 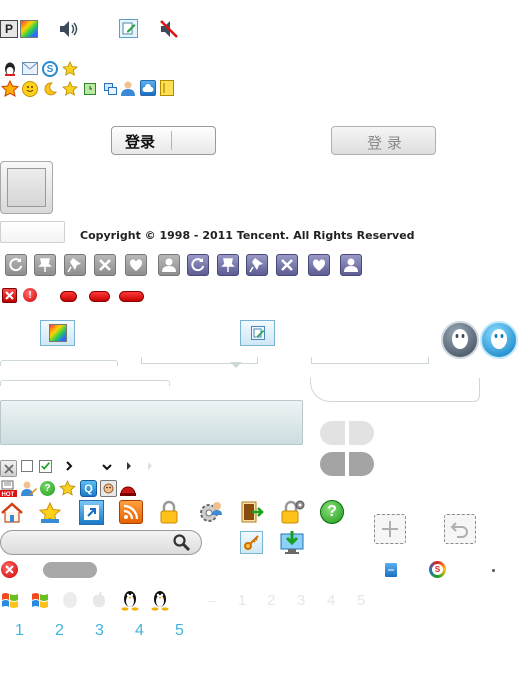 What do you see at coordinates (59, 631) in the screenshot?
I see `number-tab-2: 2` at bounding box center [59, 631].